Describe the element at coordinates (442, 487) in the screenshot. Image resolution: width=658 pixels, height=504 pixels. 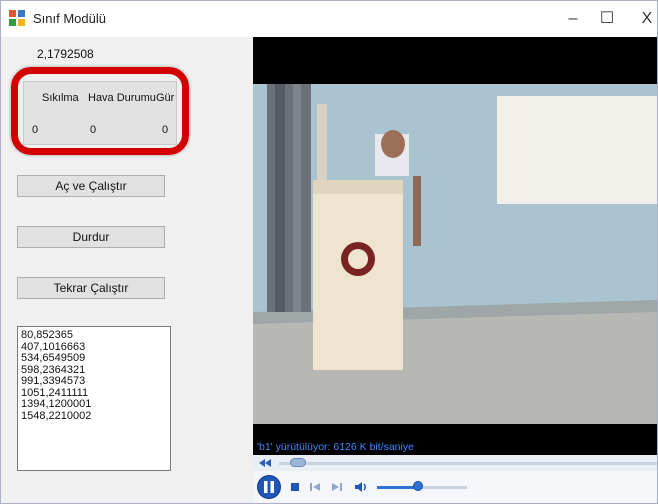
I see `volume-track-rest` at that location.